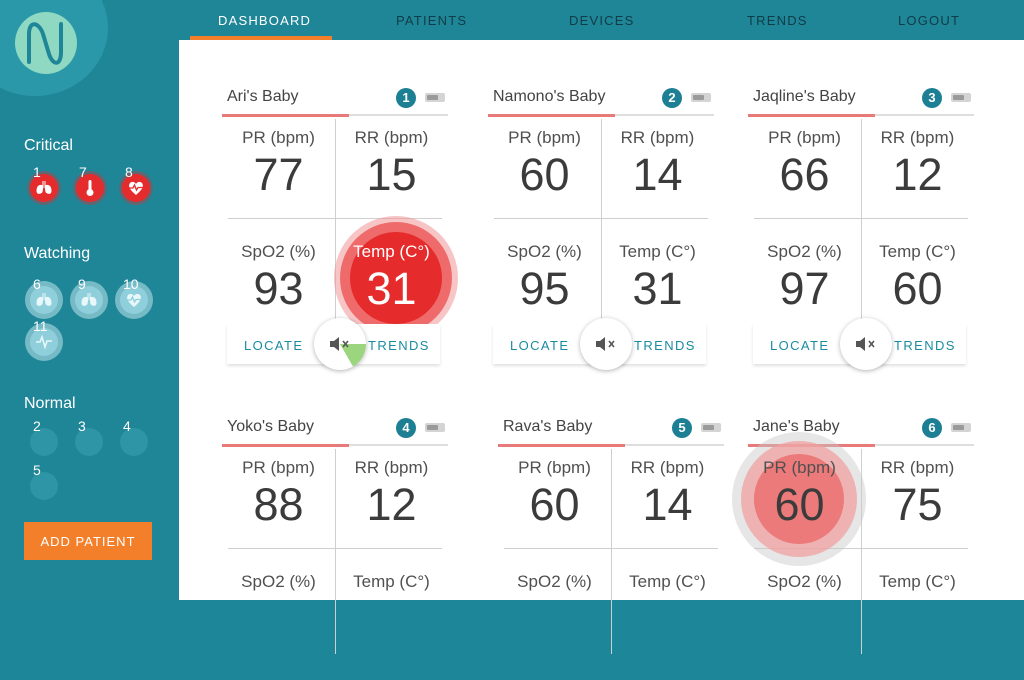 This screenshot has height=680, width=1024. What do you see at coordinates (547, 427) in the screenshot?
I see `patient-name: Rava's Baby` at bounding box center [547, 427].